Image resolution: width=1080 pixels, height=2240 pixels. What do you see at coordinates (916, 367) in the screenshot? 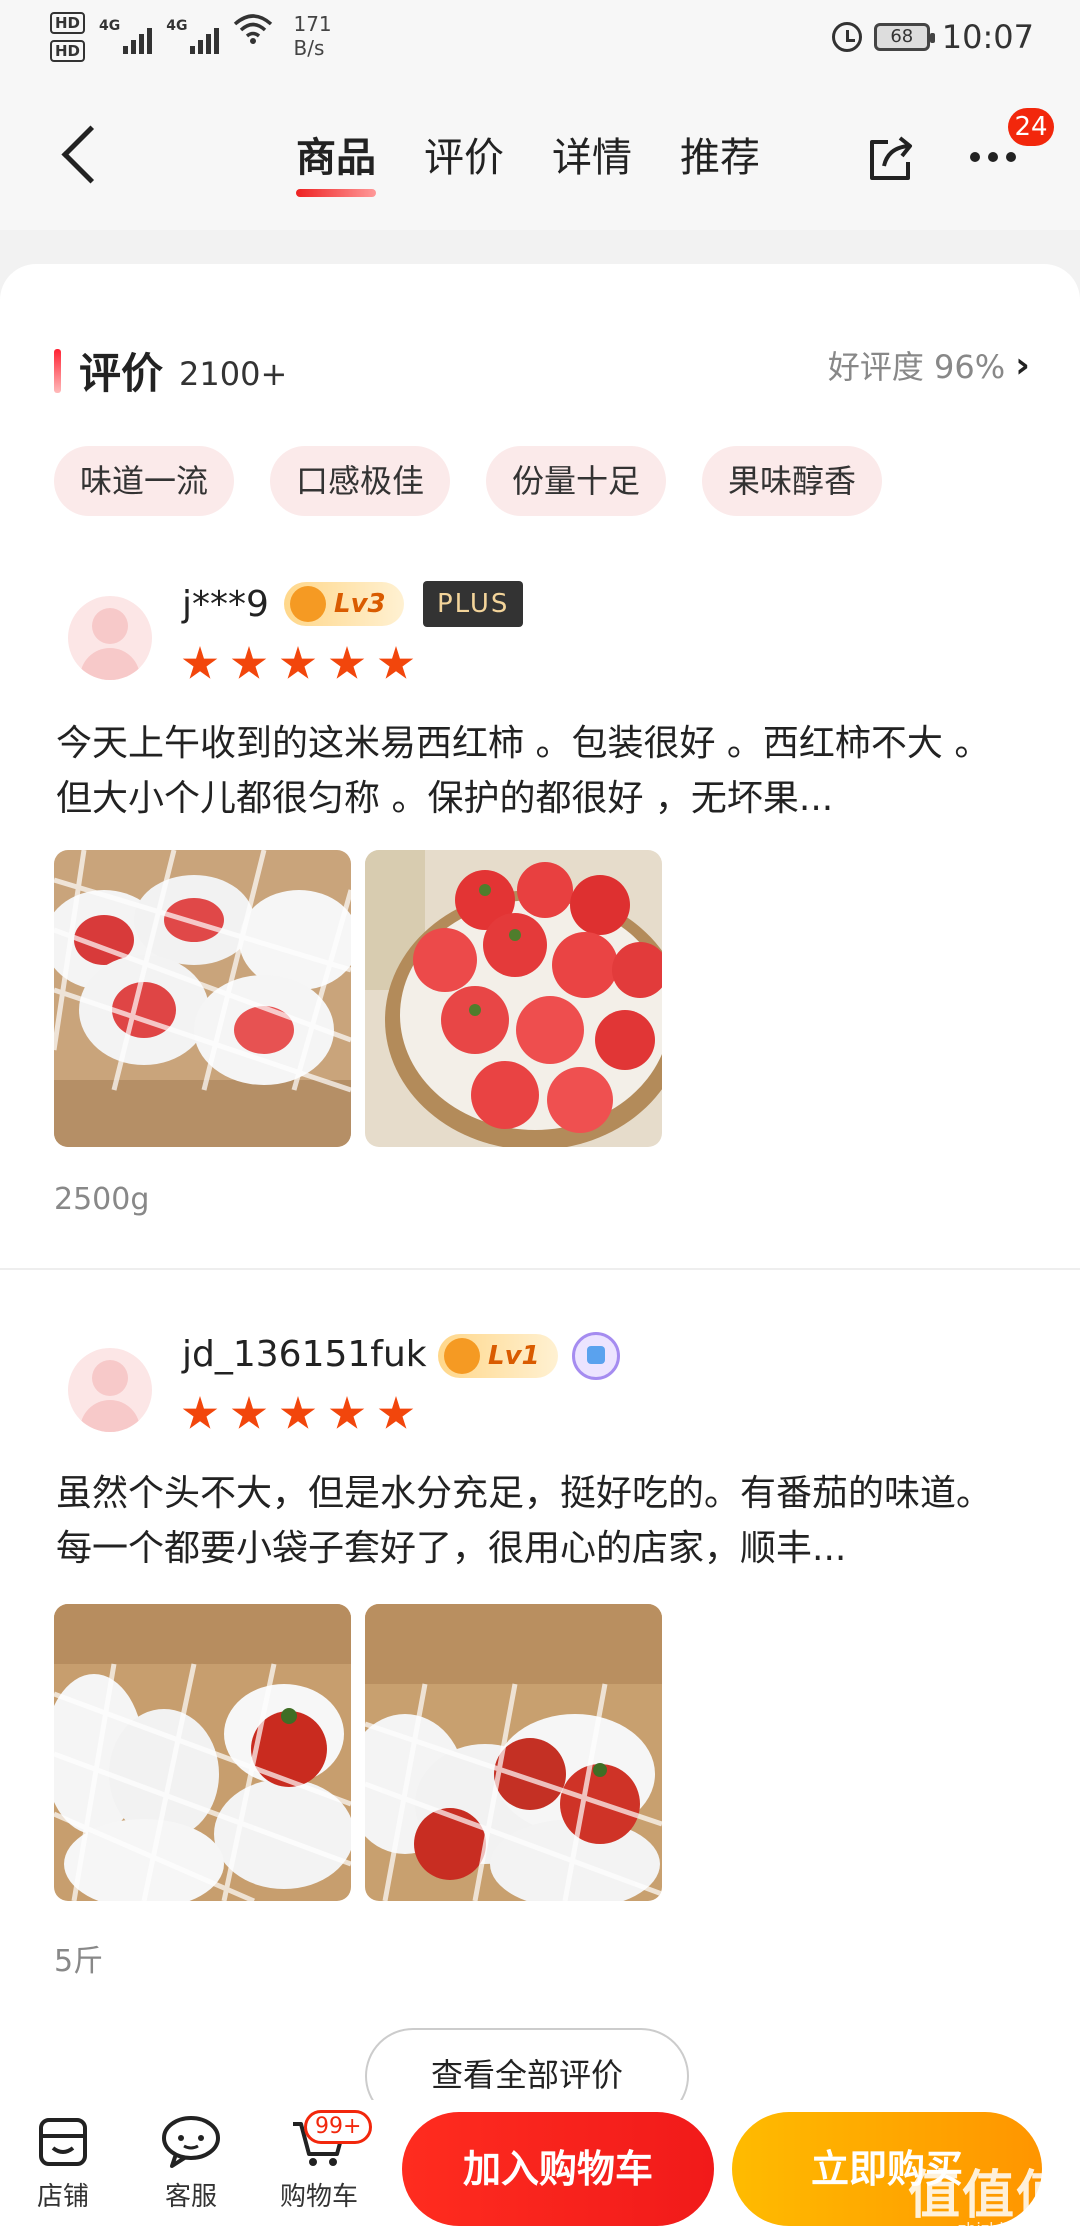
I see `positive-rate: 好评度 96%` at bounding box center [916, 367].